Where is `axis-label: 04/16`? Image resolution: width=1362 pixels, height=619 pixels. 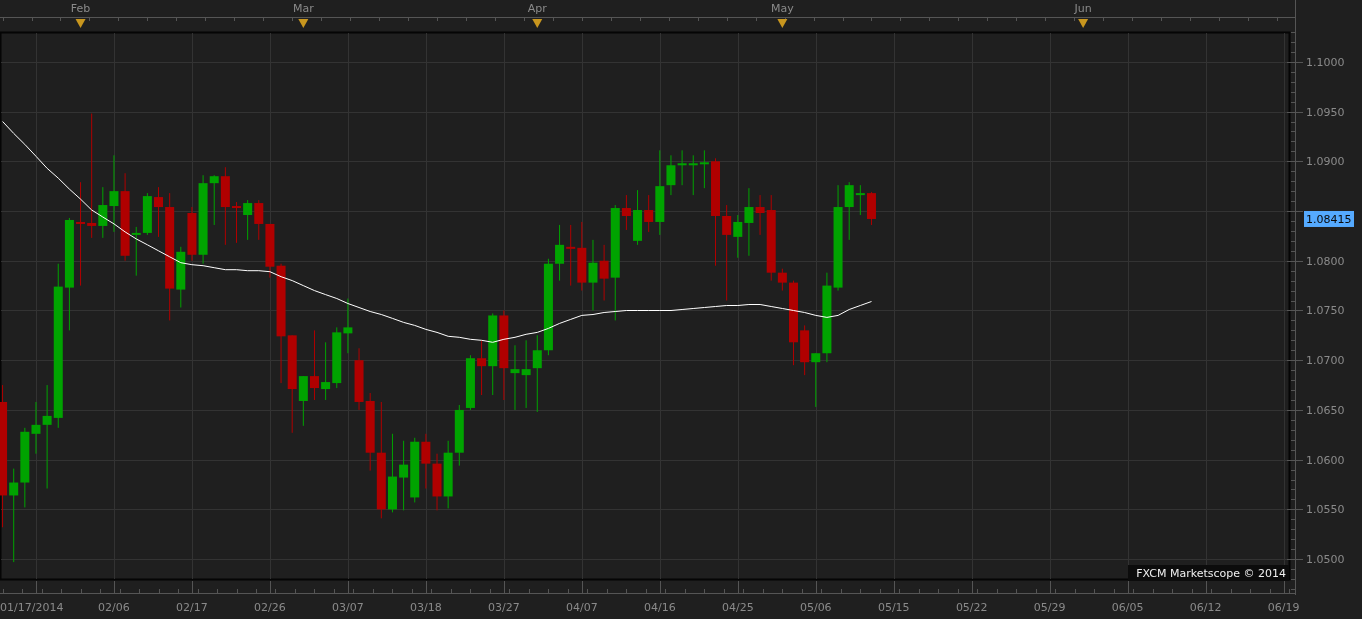
axis-label: 04/16 is located at coordinates (659, 607).